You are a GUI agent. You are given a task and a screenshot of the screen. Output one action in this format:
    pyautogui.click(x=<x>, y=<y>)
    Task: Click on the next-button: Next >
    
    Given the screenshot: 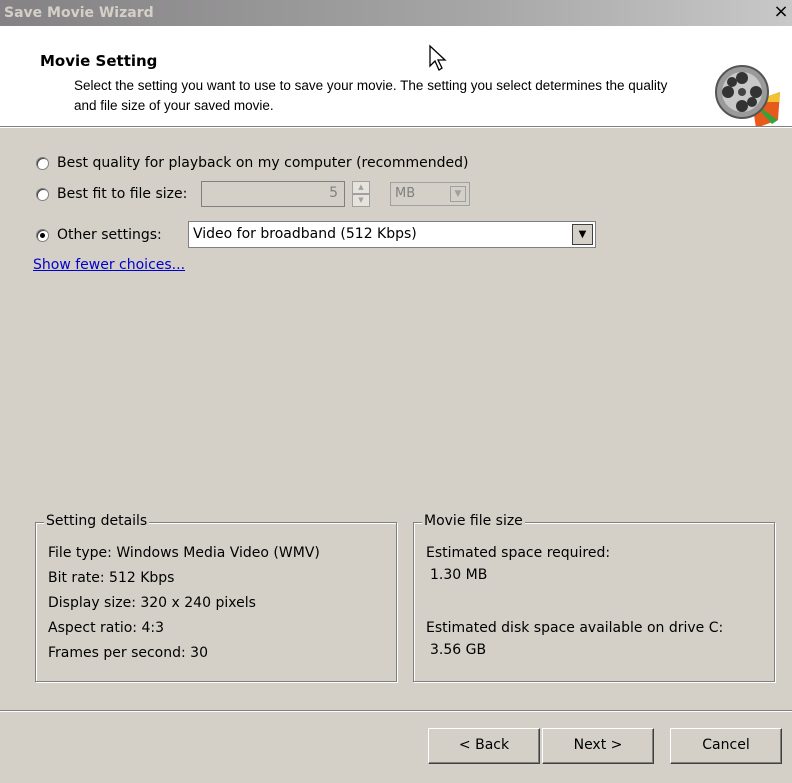 What is the action you would take?
    pyautogui.click(x=598, y=746)
    